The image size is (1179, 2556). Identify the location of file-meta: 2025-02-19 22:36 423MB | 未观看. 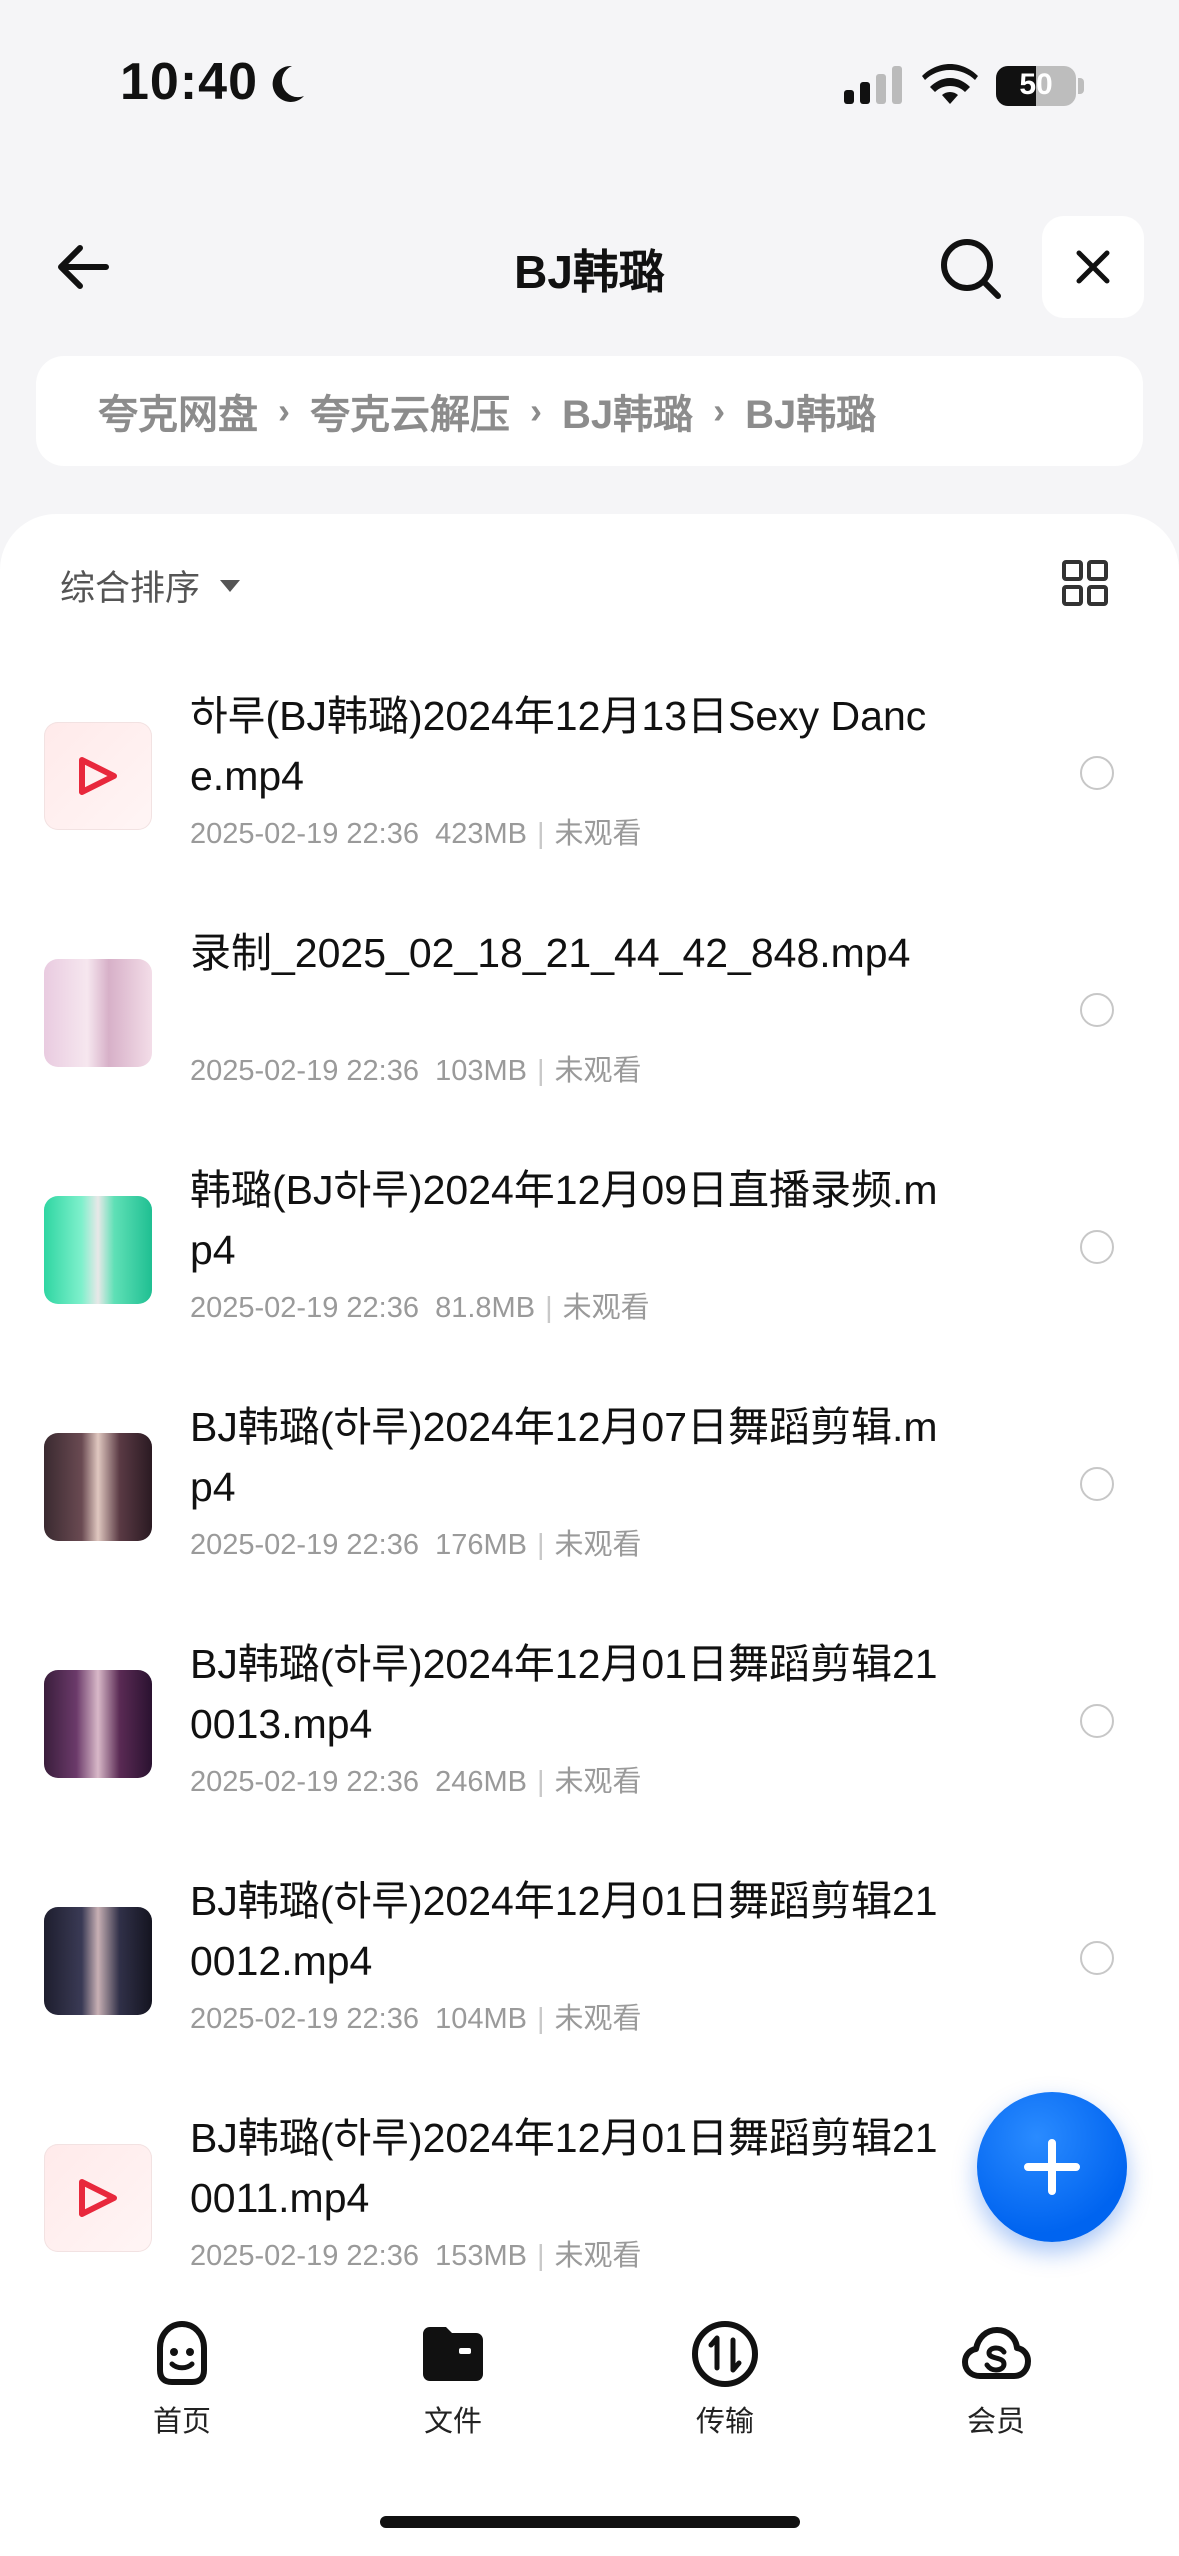
(416, 834).